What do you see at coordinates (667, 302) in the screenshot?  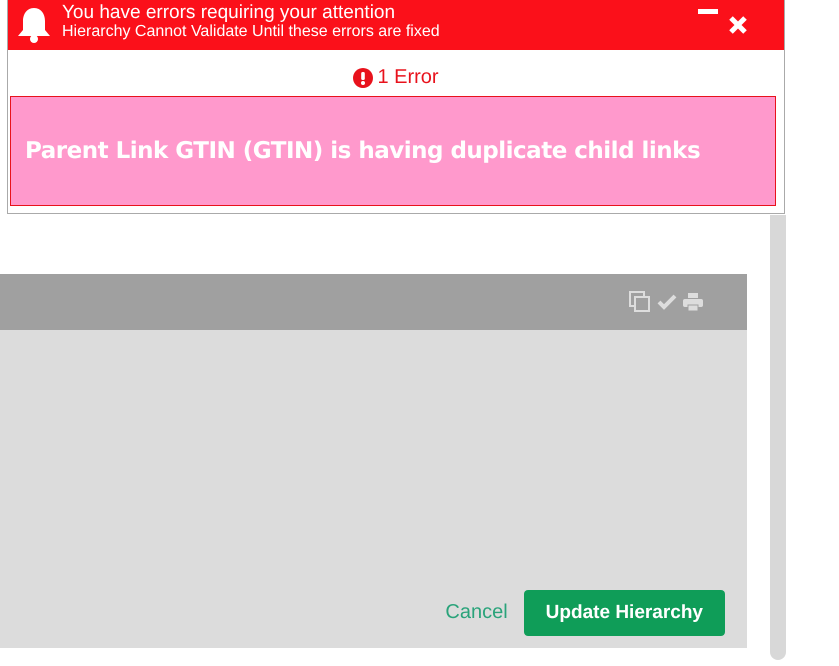 I see `check-icon` at bounding box center [667, 302].